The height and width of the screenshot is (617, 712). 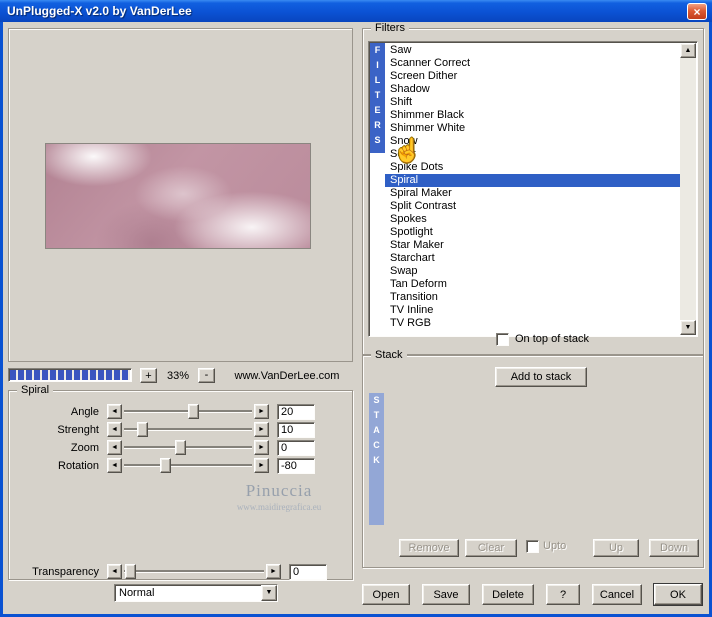 What do you see at coordinates (35, 390) in the screenshot?
I see `spiral-group-label: Spiral` at bounding box center [35, 390].